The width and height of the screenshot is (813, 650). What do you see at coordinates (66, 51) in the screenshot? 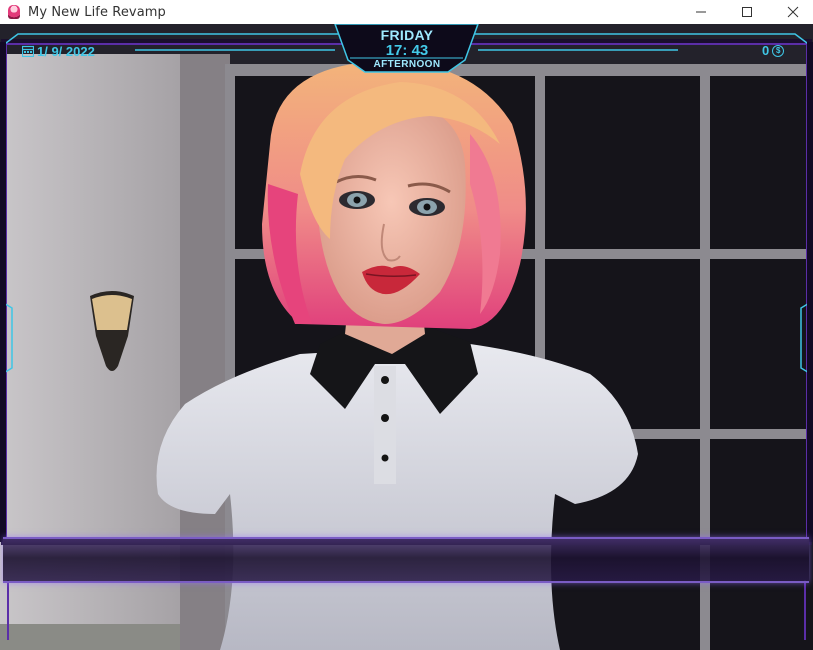
I see `date-text: 1/ 9/ 2022` at bounding box center [66, 51].